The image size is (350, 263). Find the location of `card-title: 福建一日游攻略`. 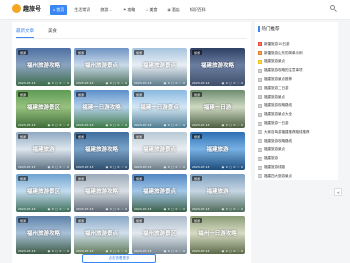

card-title: 福建一日游攻略 is located at coordinates (101, 107).